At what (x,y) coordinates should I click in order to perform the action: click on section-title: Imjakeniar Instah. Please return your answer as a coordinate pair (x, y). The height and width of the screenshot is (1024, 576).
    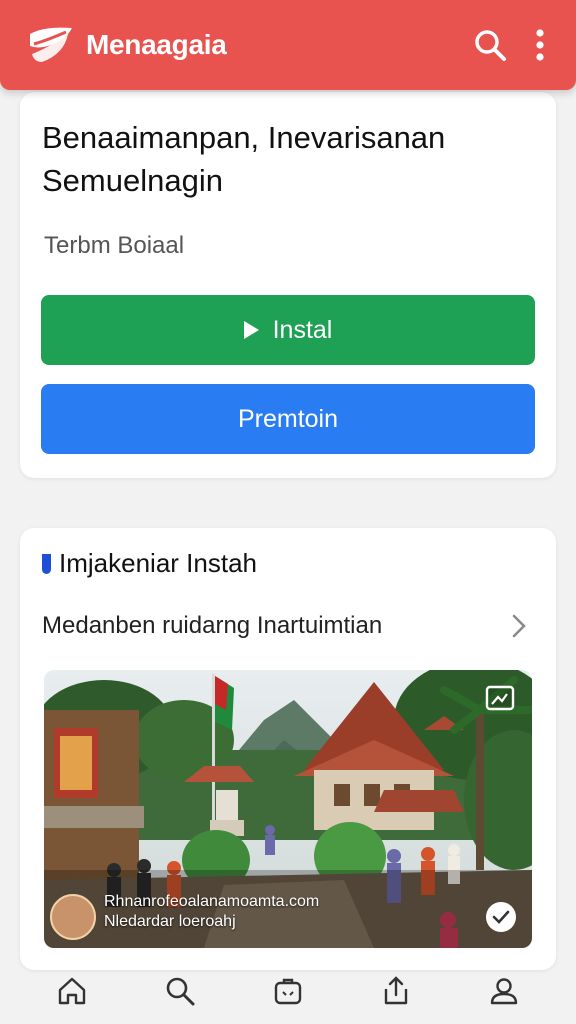
    Looking at the image, I should click on (149, 563).